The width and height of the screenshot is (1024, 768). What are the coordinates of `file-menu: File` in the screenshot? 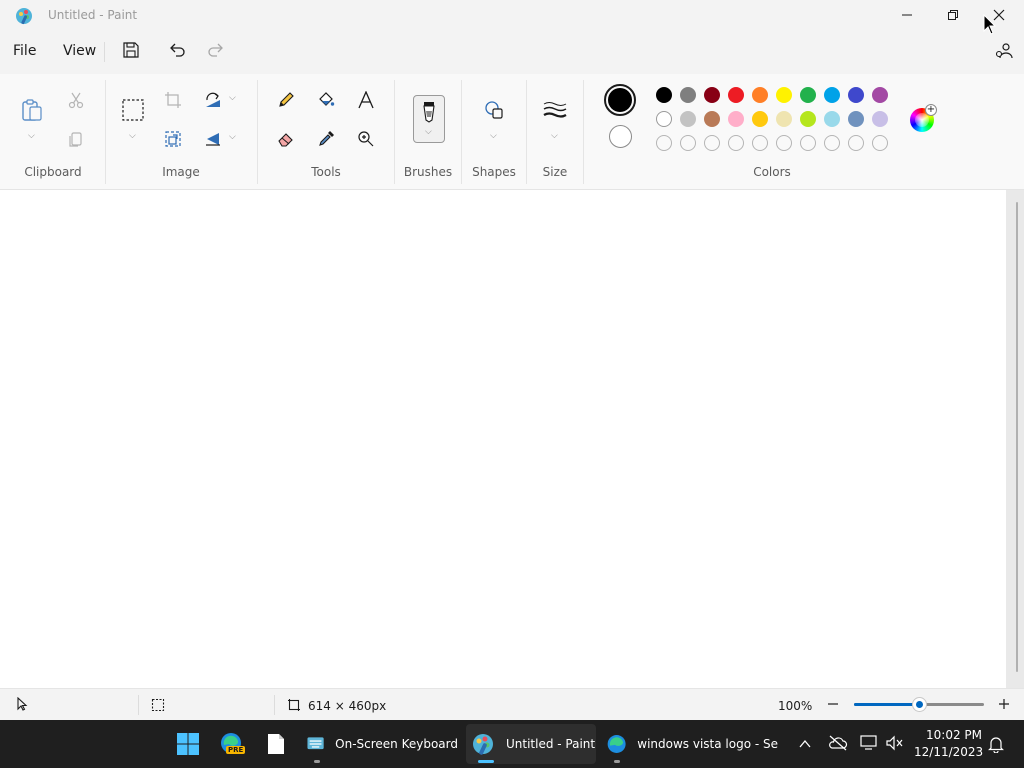 It's located at (24, 51).